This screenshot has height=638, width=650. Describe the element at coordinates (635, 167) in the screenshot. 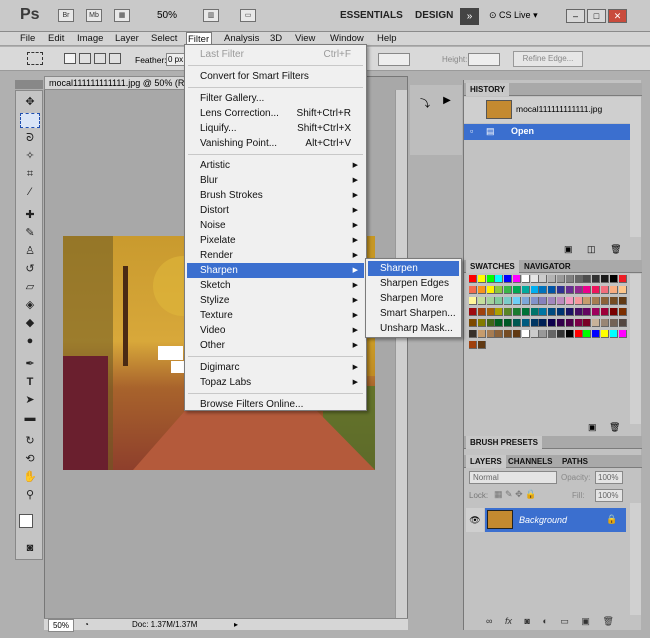

I see `history-scrollbar` at that location.